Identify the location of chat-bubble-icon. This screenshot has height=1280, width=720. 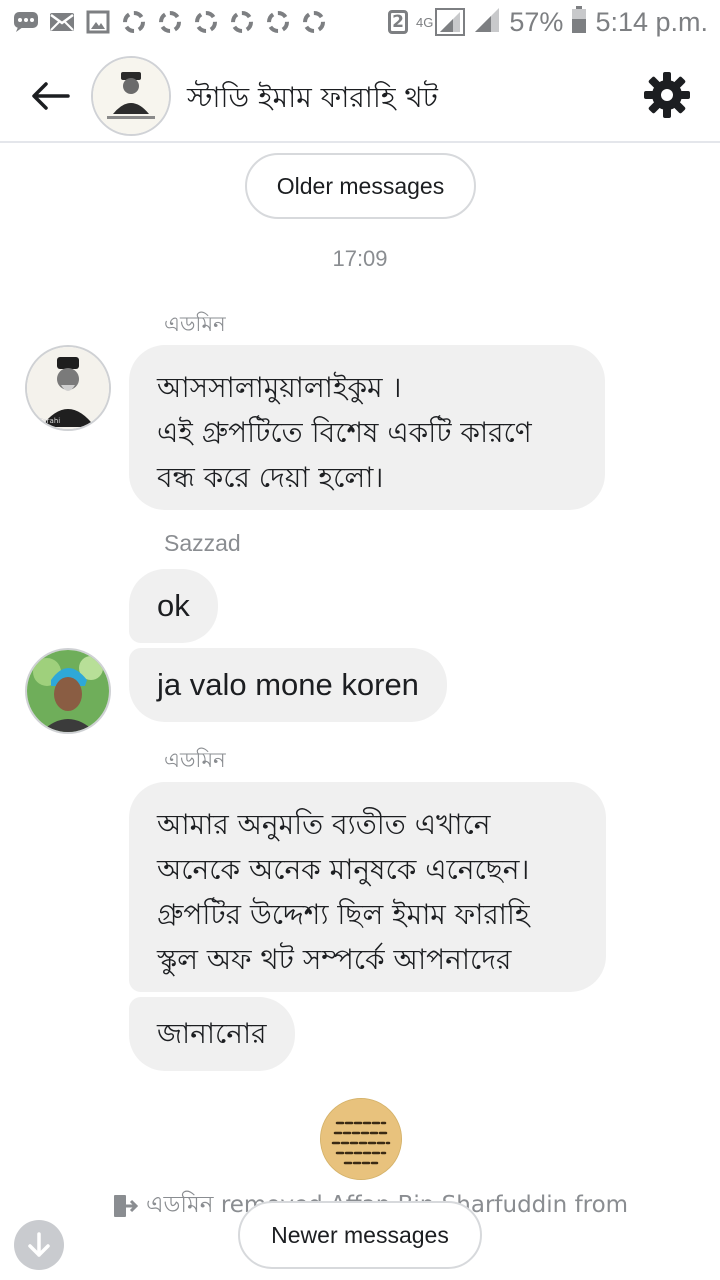
(26, 22).